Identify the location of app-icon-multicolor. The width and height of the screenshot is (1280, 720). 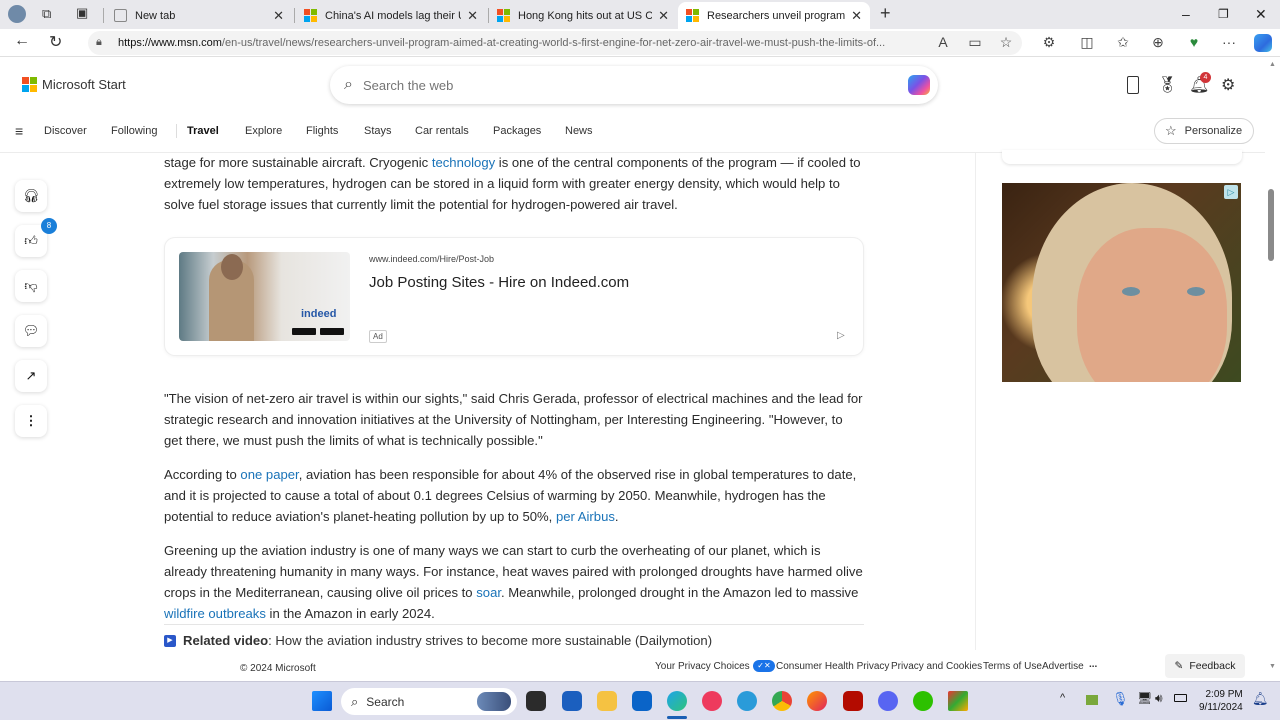
(958, 701).